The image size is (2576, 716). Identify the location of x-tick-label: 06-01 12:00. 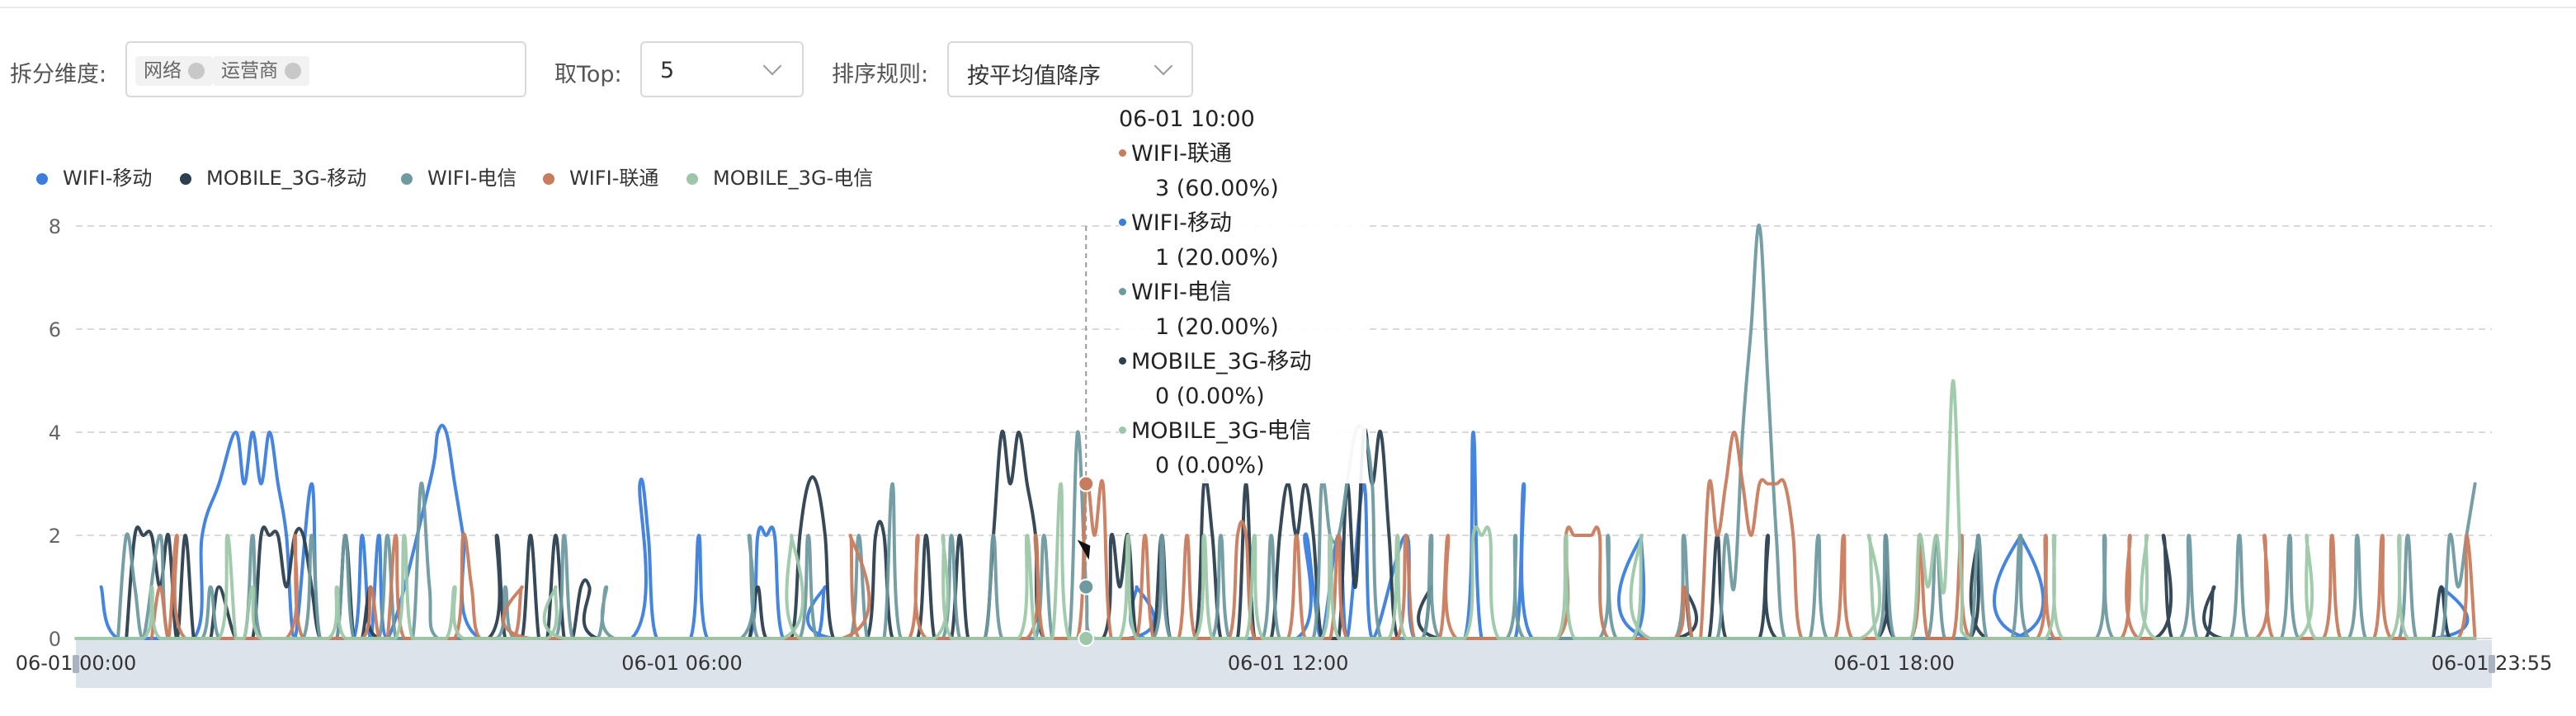
(1288, 664).